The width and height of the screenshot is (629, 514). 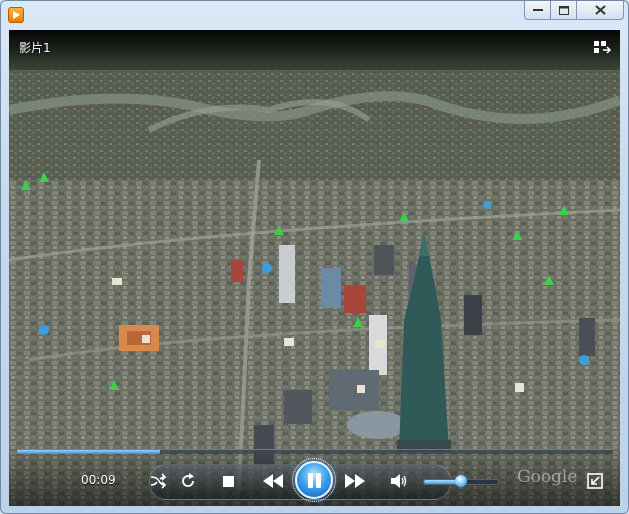 I want to click on next-button, so click(x=355, y=481).